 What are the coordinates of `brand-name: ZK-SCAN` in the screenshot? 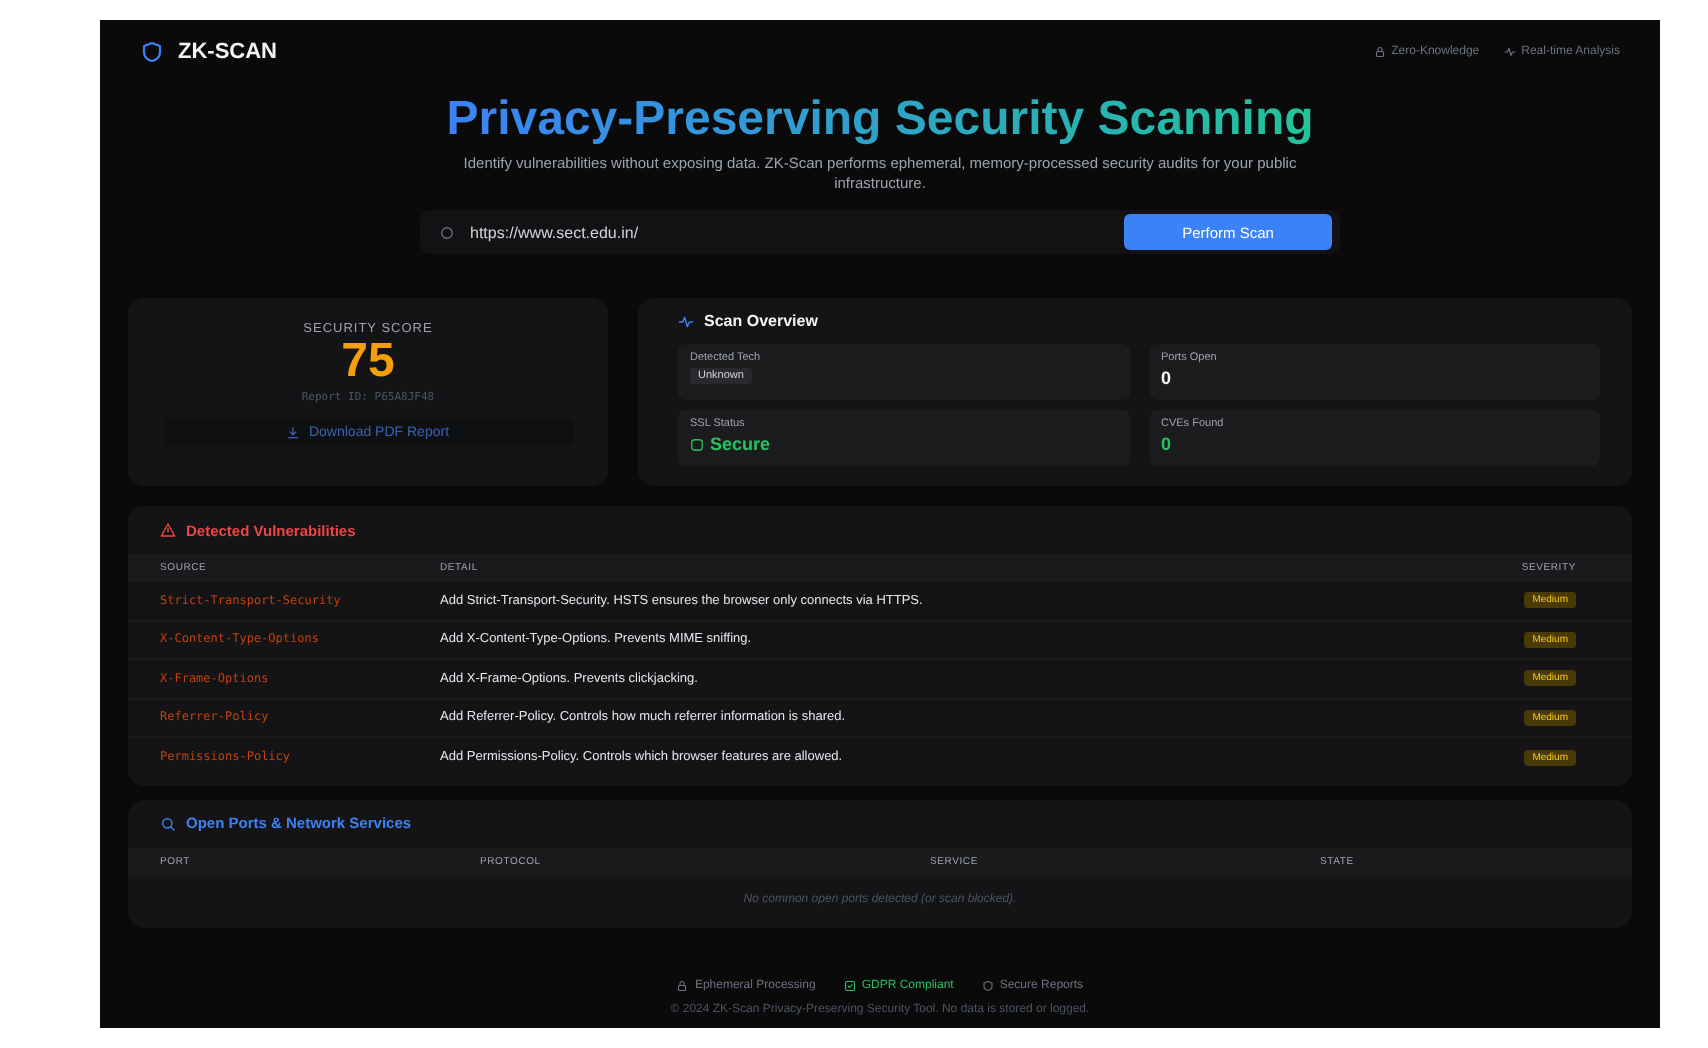 It's located at (227, 52).